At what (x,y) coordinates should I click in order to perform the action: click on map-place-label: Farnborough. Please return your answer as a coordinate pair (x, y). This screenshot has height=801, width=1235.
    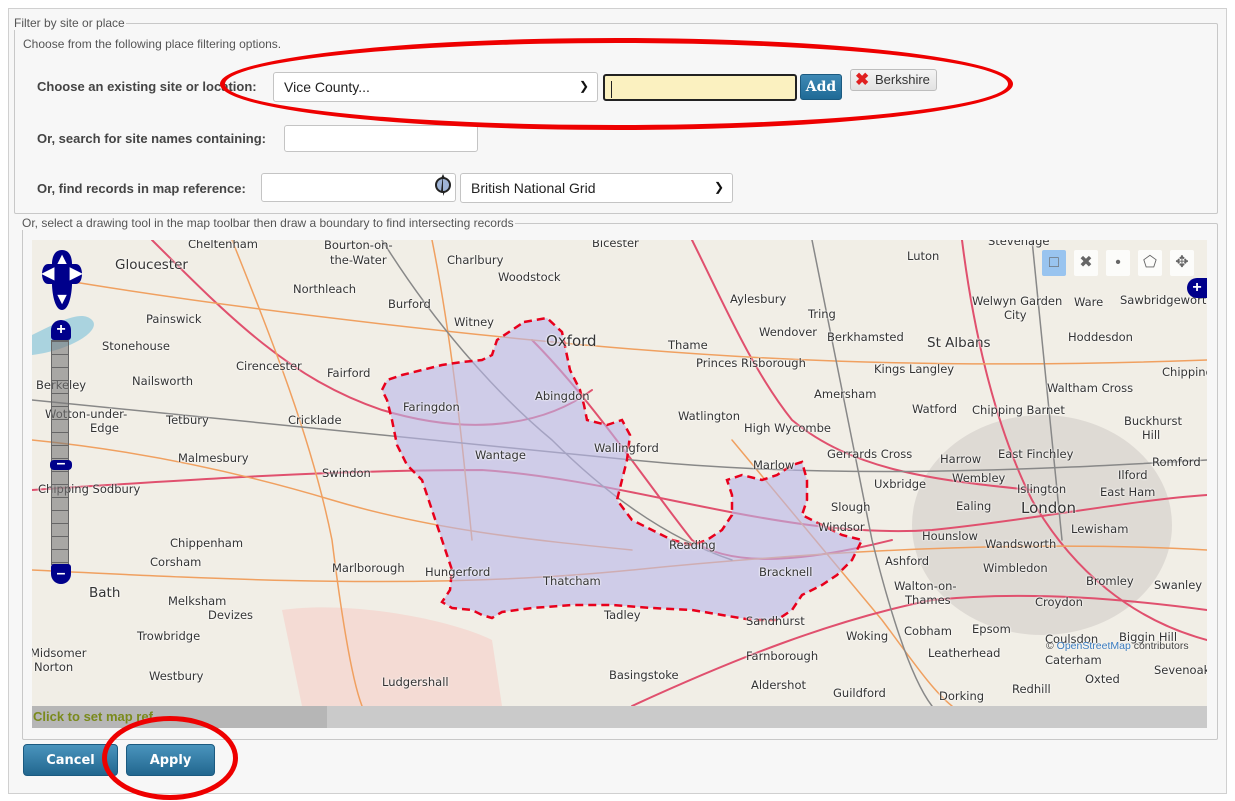
    Looking at the image, I should click on (782, 656).